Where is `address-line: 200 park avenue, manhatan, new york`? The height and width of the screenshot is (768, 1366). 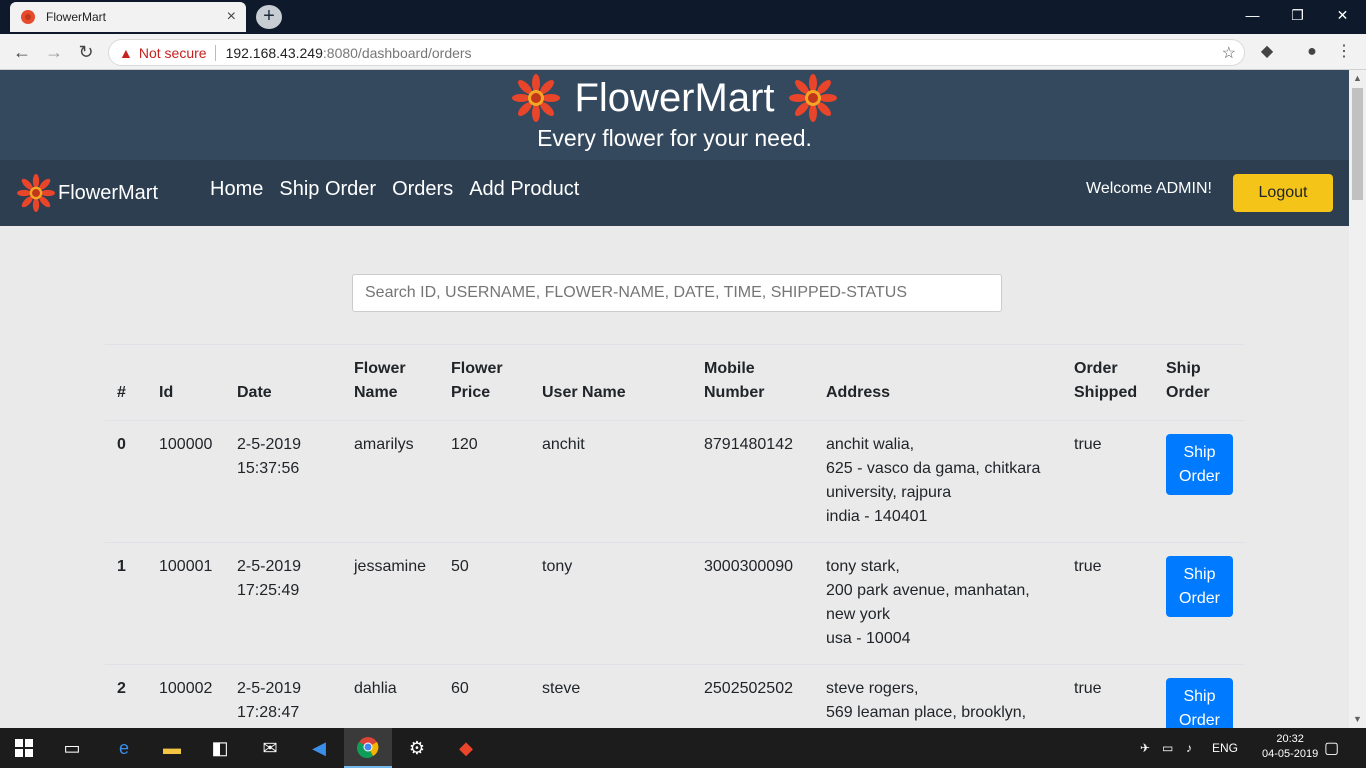 address-line: 200 park avenue, manhatan, new york is located at coordinates (928, 602).